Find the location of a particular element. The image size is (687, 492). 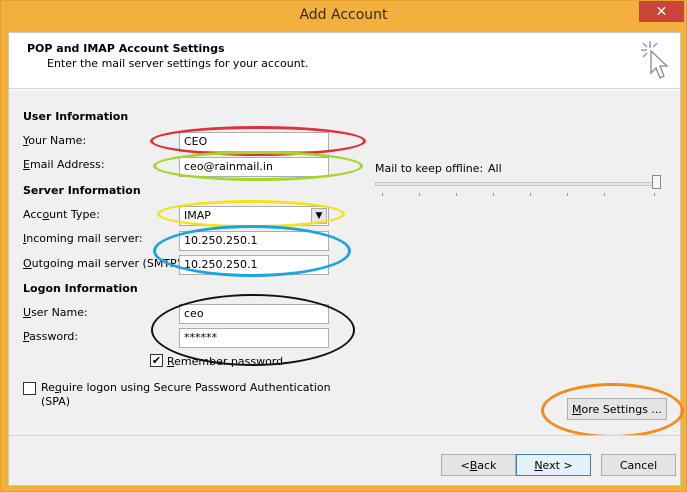

mail-offline-value: All is located at coordinates (495, 168).